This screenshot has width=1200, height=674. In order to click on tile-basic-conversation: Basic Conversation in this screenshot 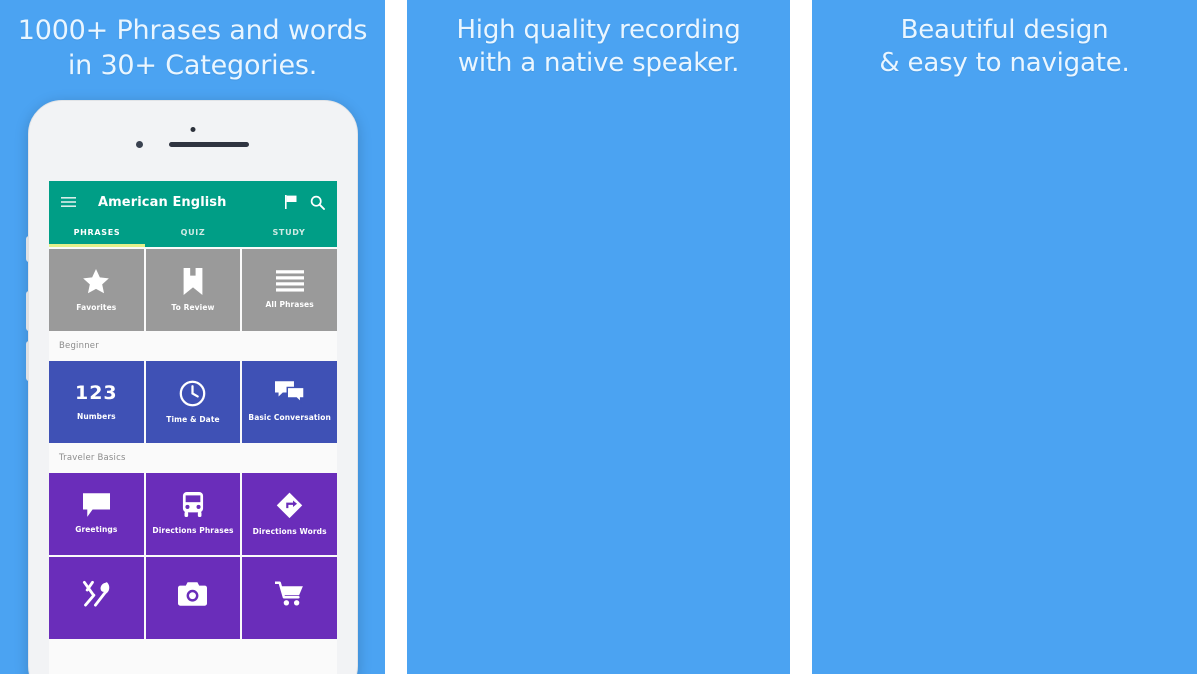, I will do `click(289, 402)`.